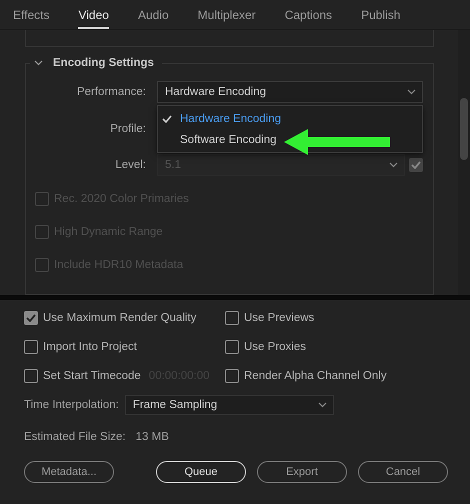 The height and width of the screenshot is (504, 470). Describe the element at coordinates (380, 14) in the screenshot. I see `tab: Publish` at that location.